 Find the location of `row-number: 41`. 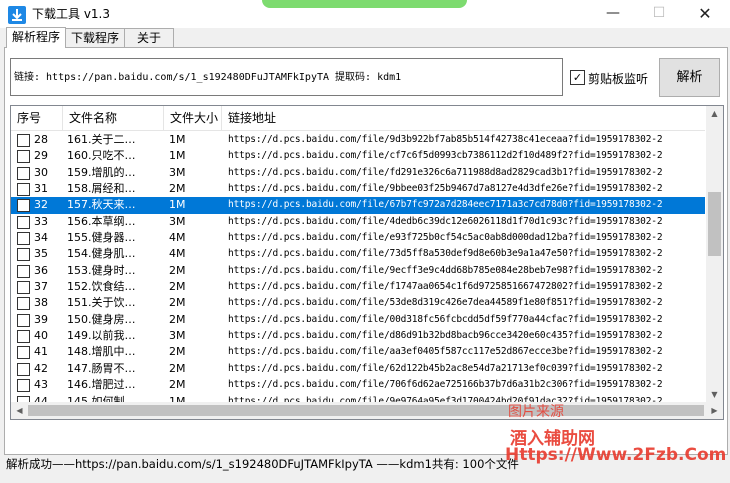

row-number: 41 is located at coordinates (41, 352).